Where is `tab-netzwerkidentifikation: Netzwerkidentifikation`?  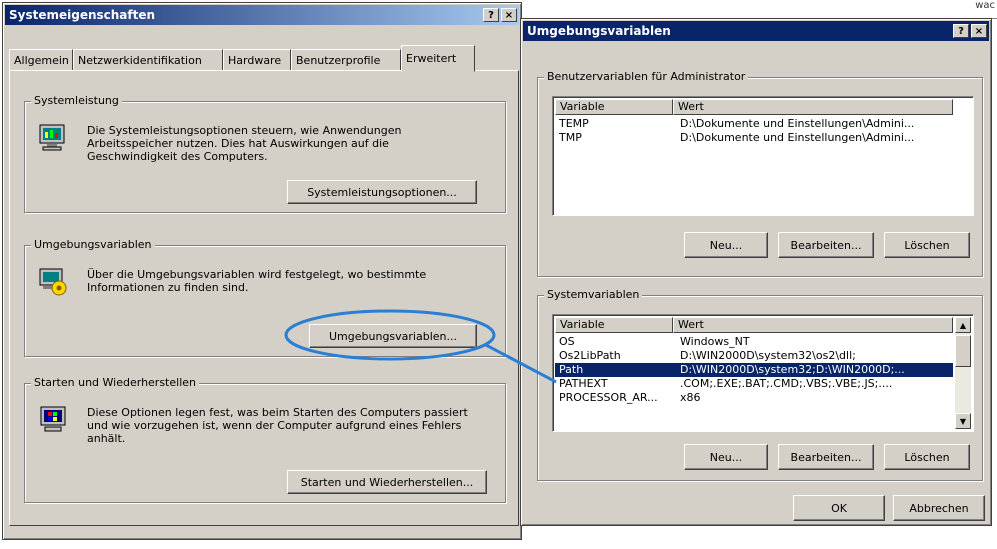 tab-netzwerkidentifikation: Netzwerkidentifikation is located at coordinates (148, 60).